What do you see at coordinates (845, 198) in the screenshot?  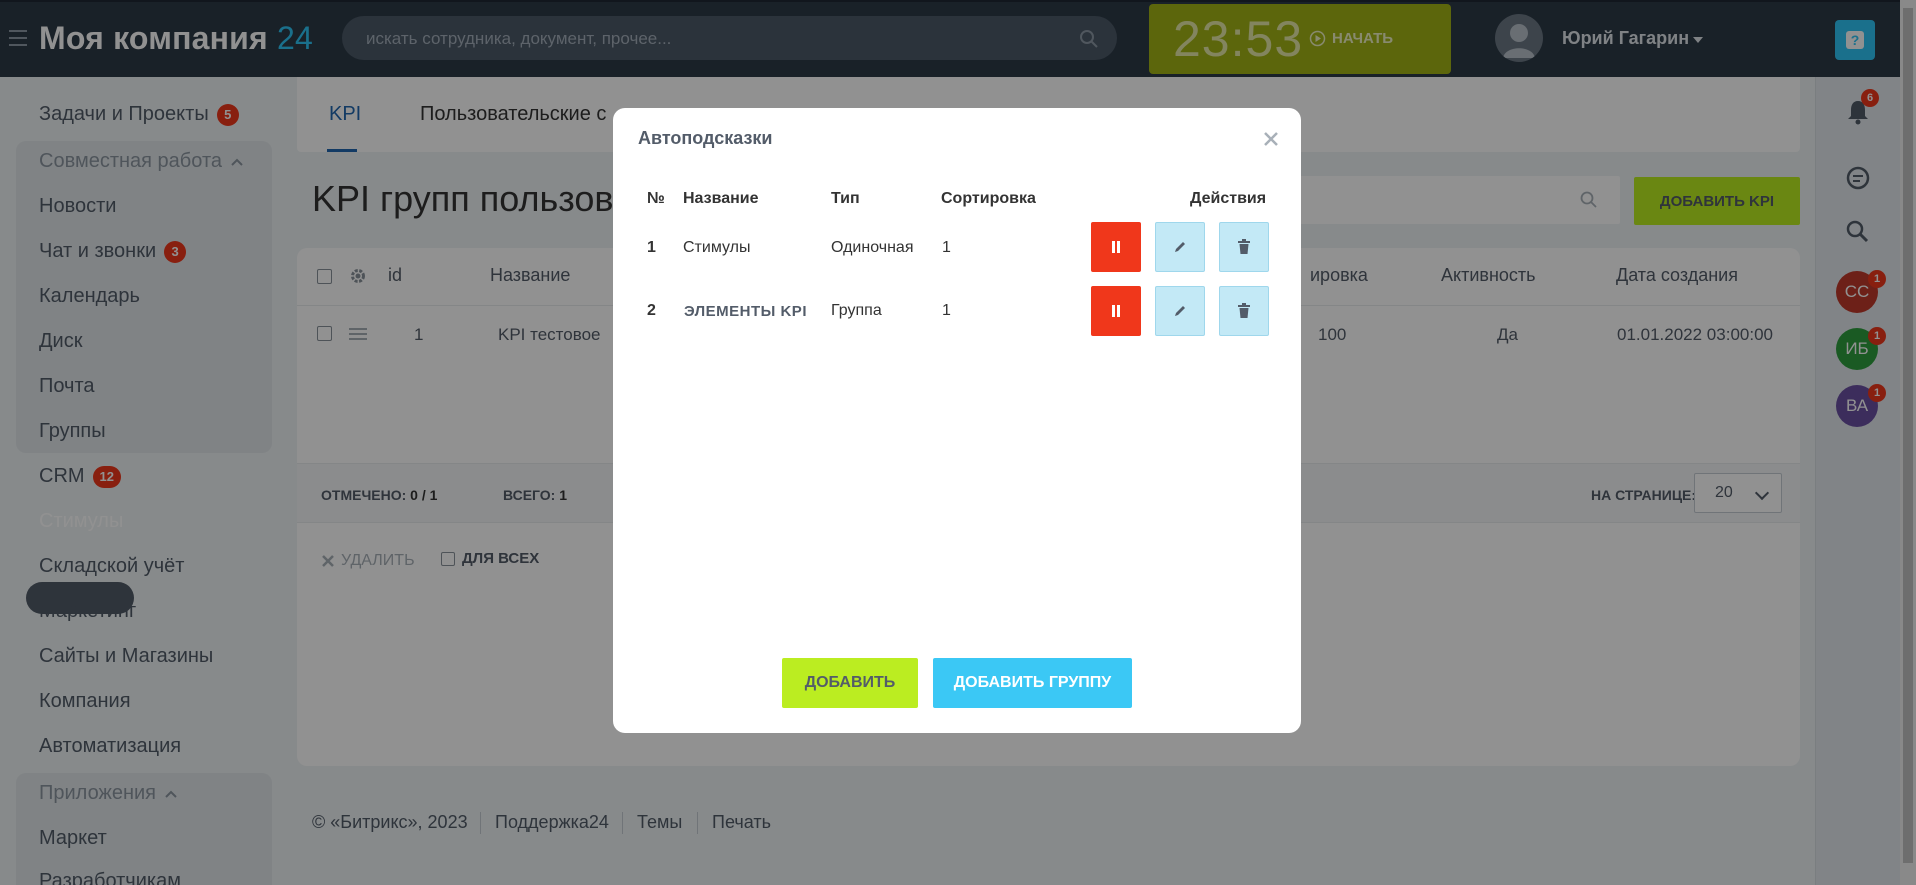 I see `col-type: Тип` at bounding box center [845, 198].